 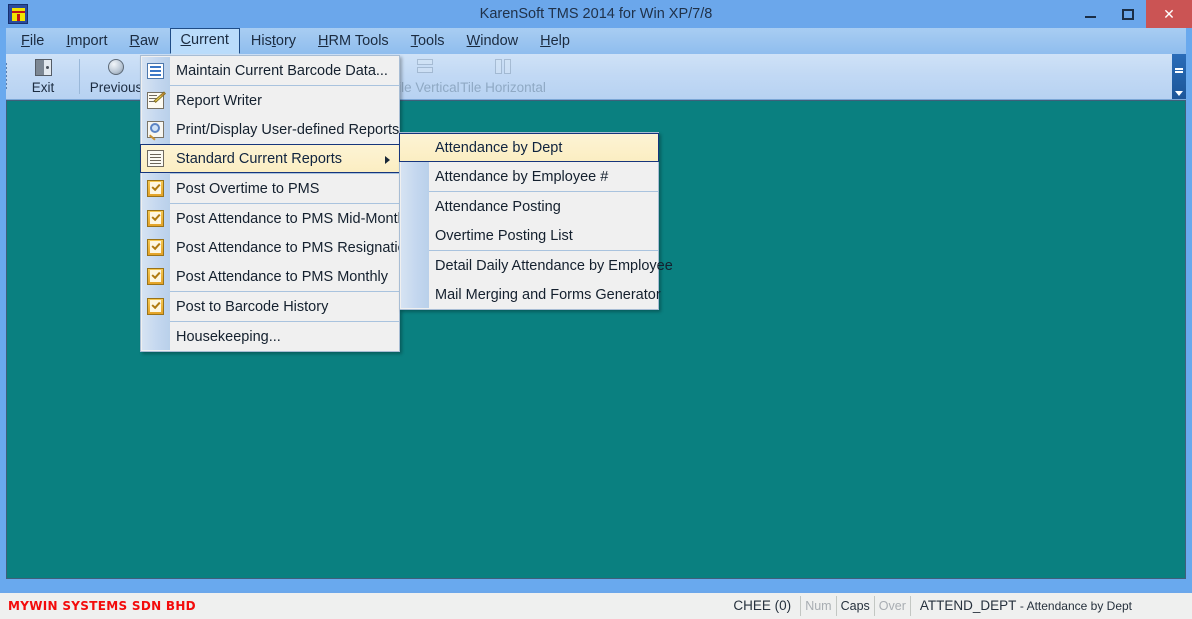 I want to click on toolbar-separator, so click(x=79, y=76).